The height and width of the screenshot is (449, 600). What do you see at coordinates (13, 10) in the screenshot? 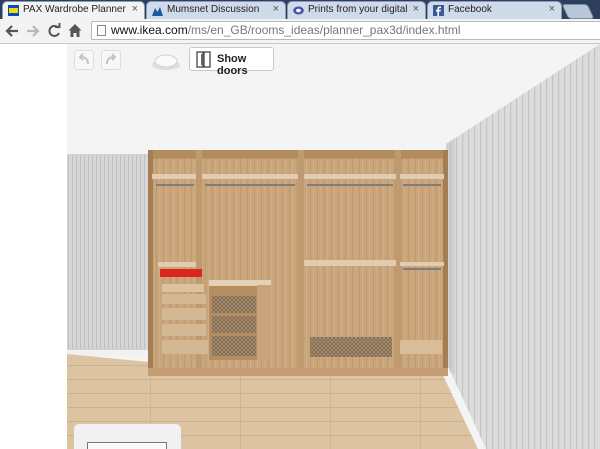
I see `ikea-favicon` at bounding box center [13, 10].